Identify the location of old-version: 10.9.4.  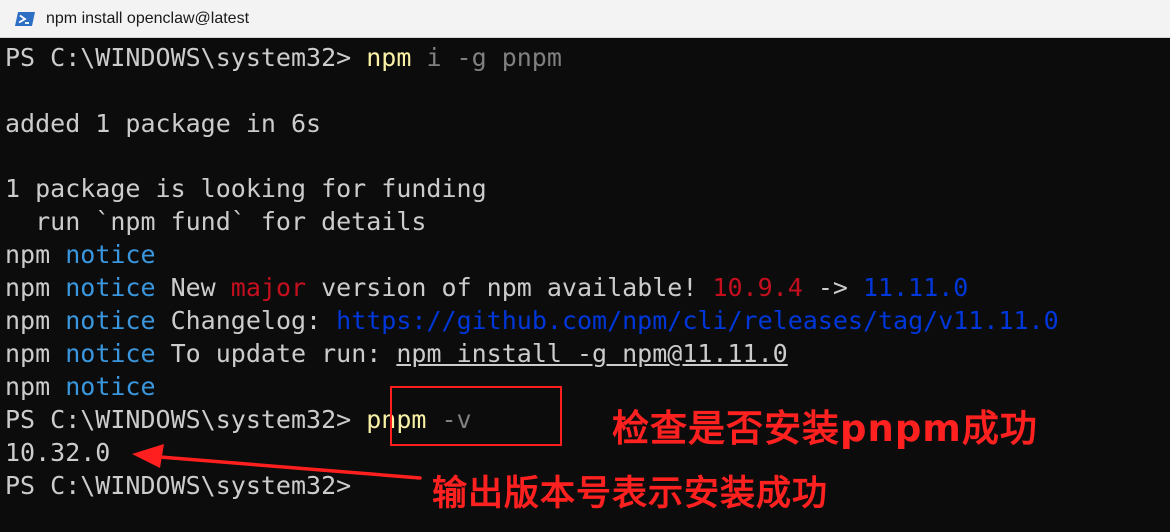
(757, 287).